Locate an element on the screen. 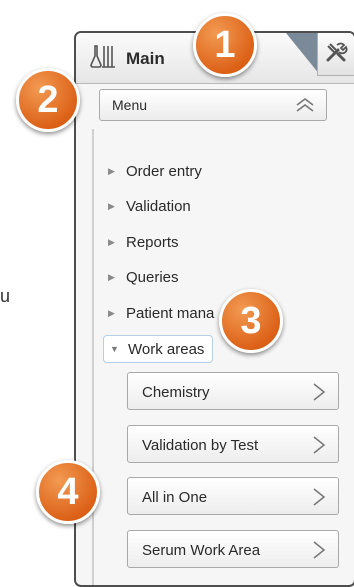 Image resolution: width=354 pixels, height=587 pixels. callout-badge-3: 3 is located at coordinates (251, 321).